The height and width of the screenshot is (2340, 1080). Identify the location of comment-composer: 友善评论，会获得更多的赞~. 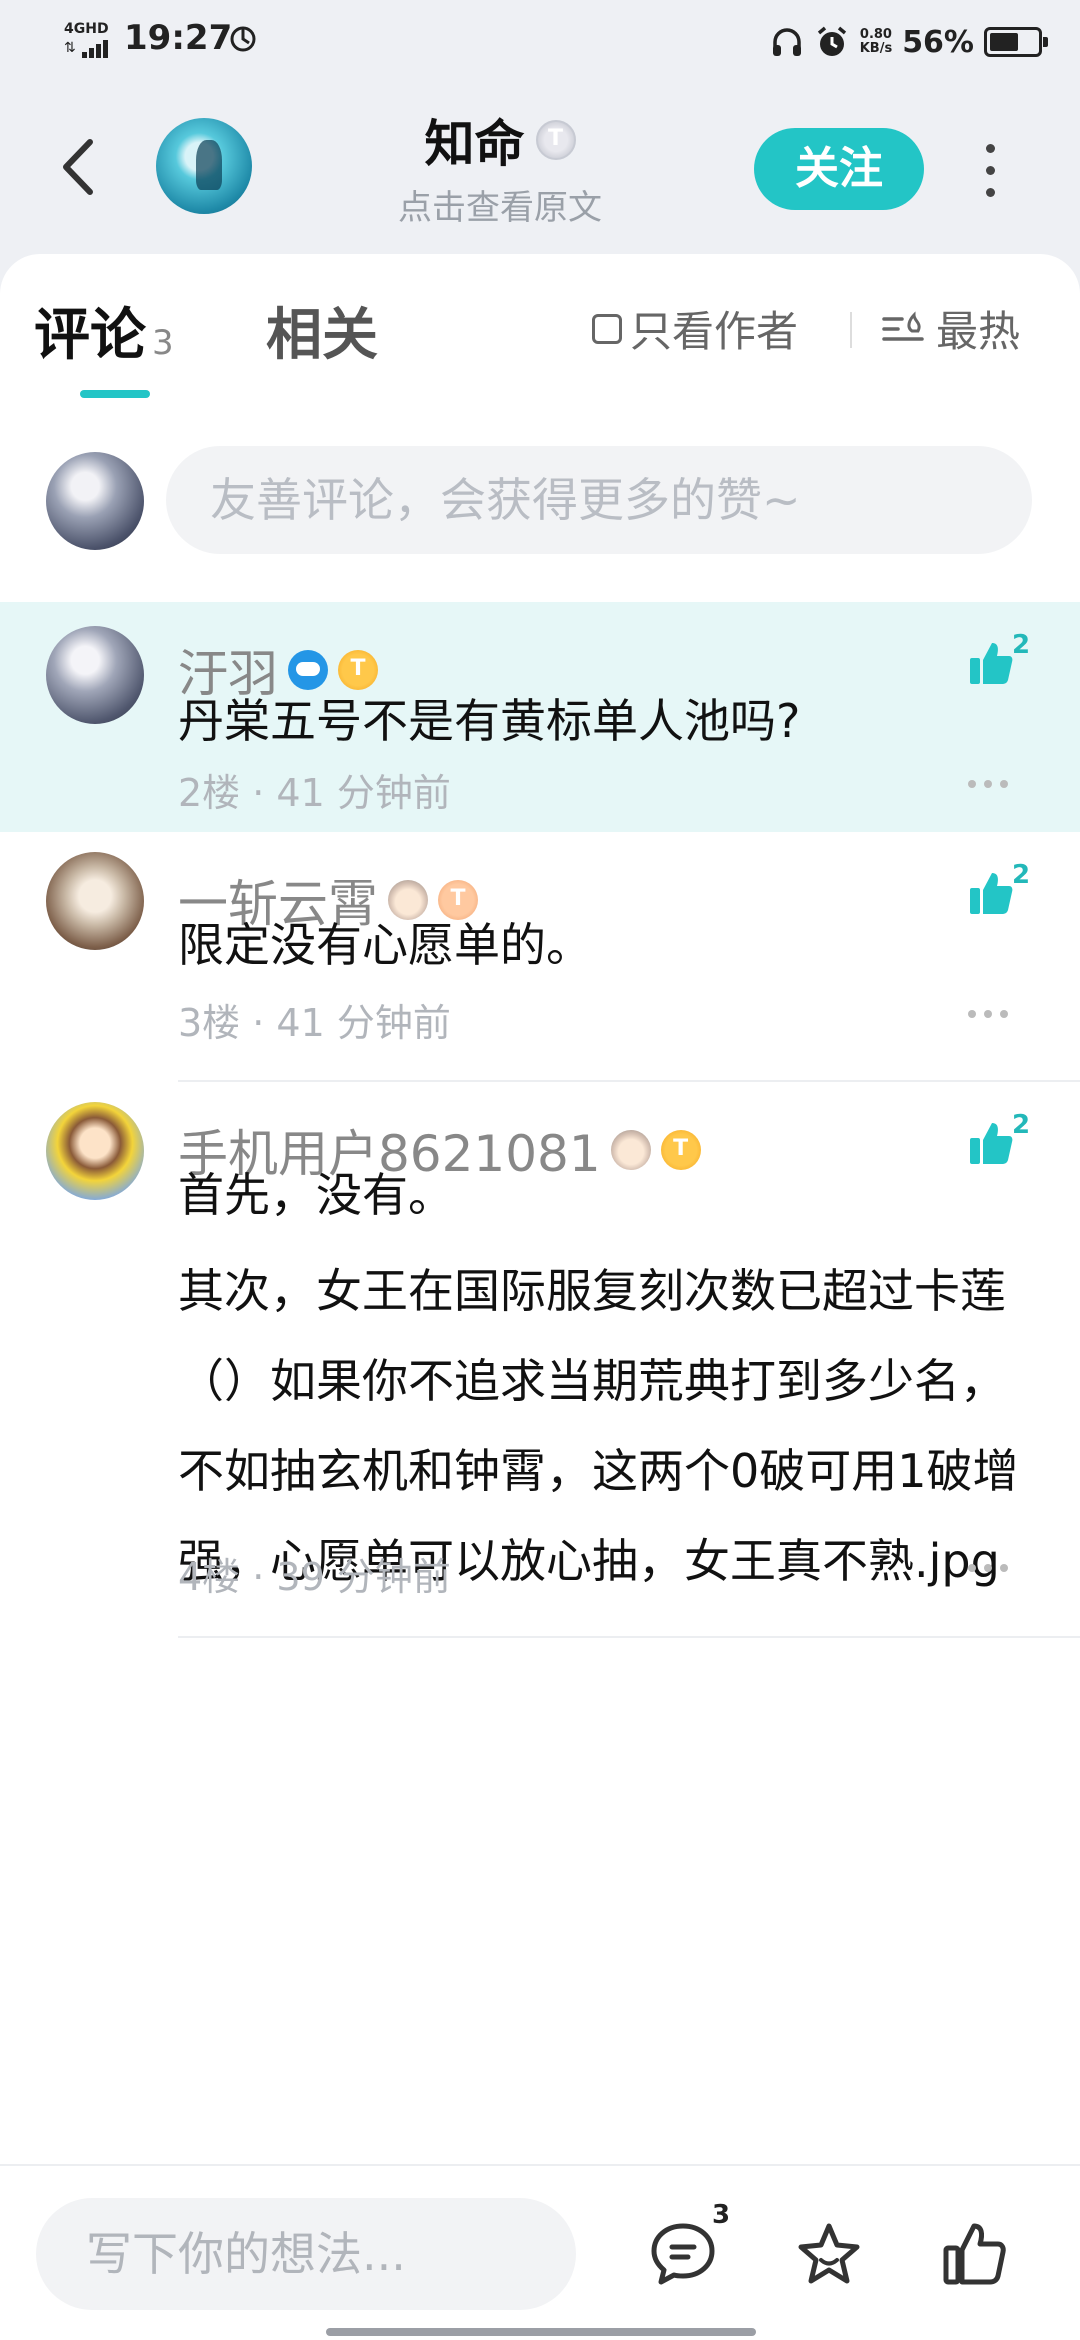
(540, 504).